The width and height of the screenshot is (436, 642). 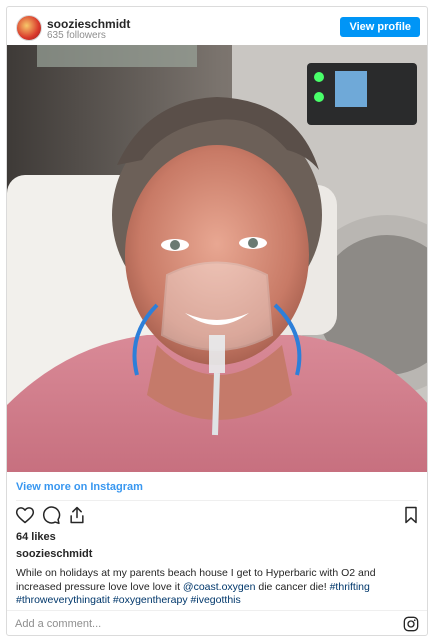 What do you see at coordinates (380, 27) in the screenshot?
I see `view-profile-button: View profile` at bounding box center [380, 27].